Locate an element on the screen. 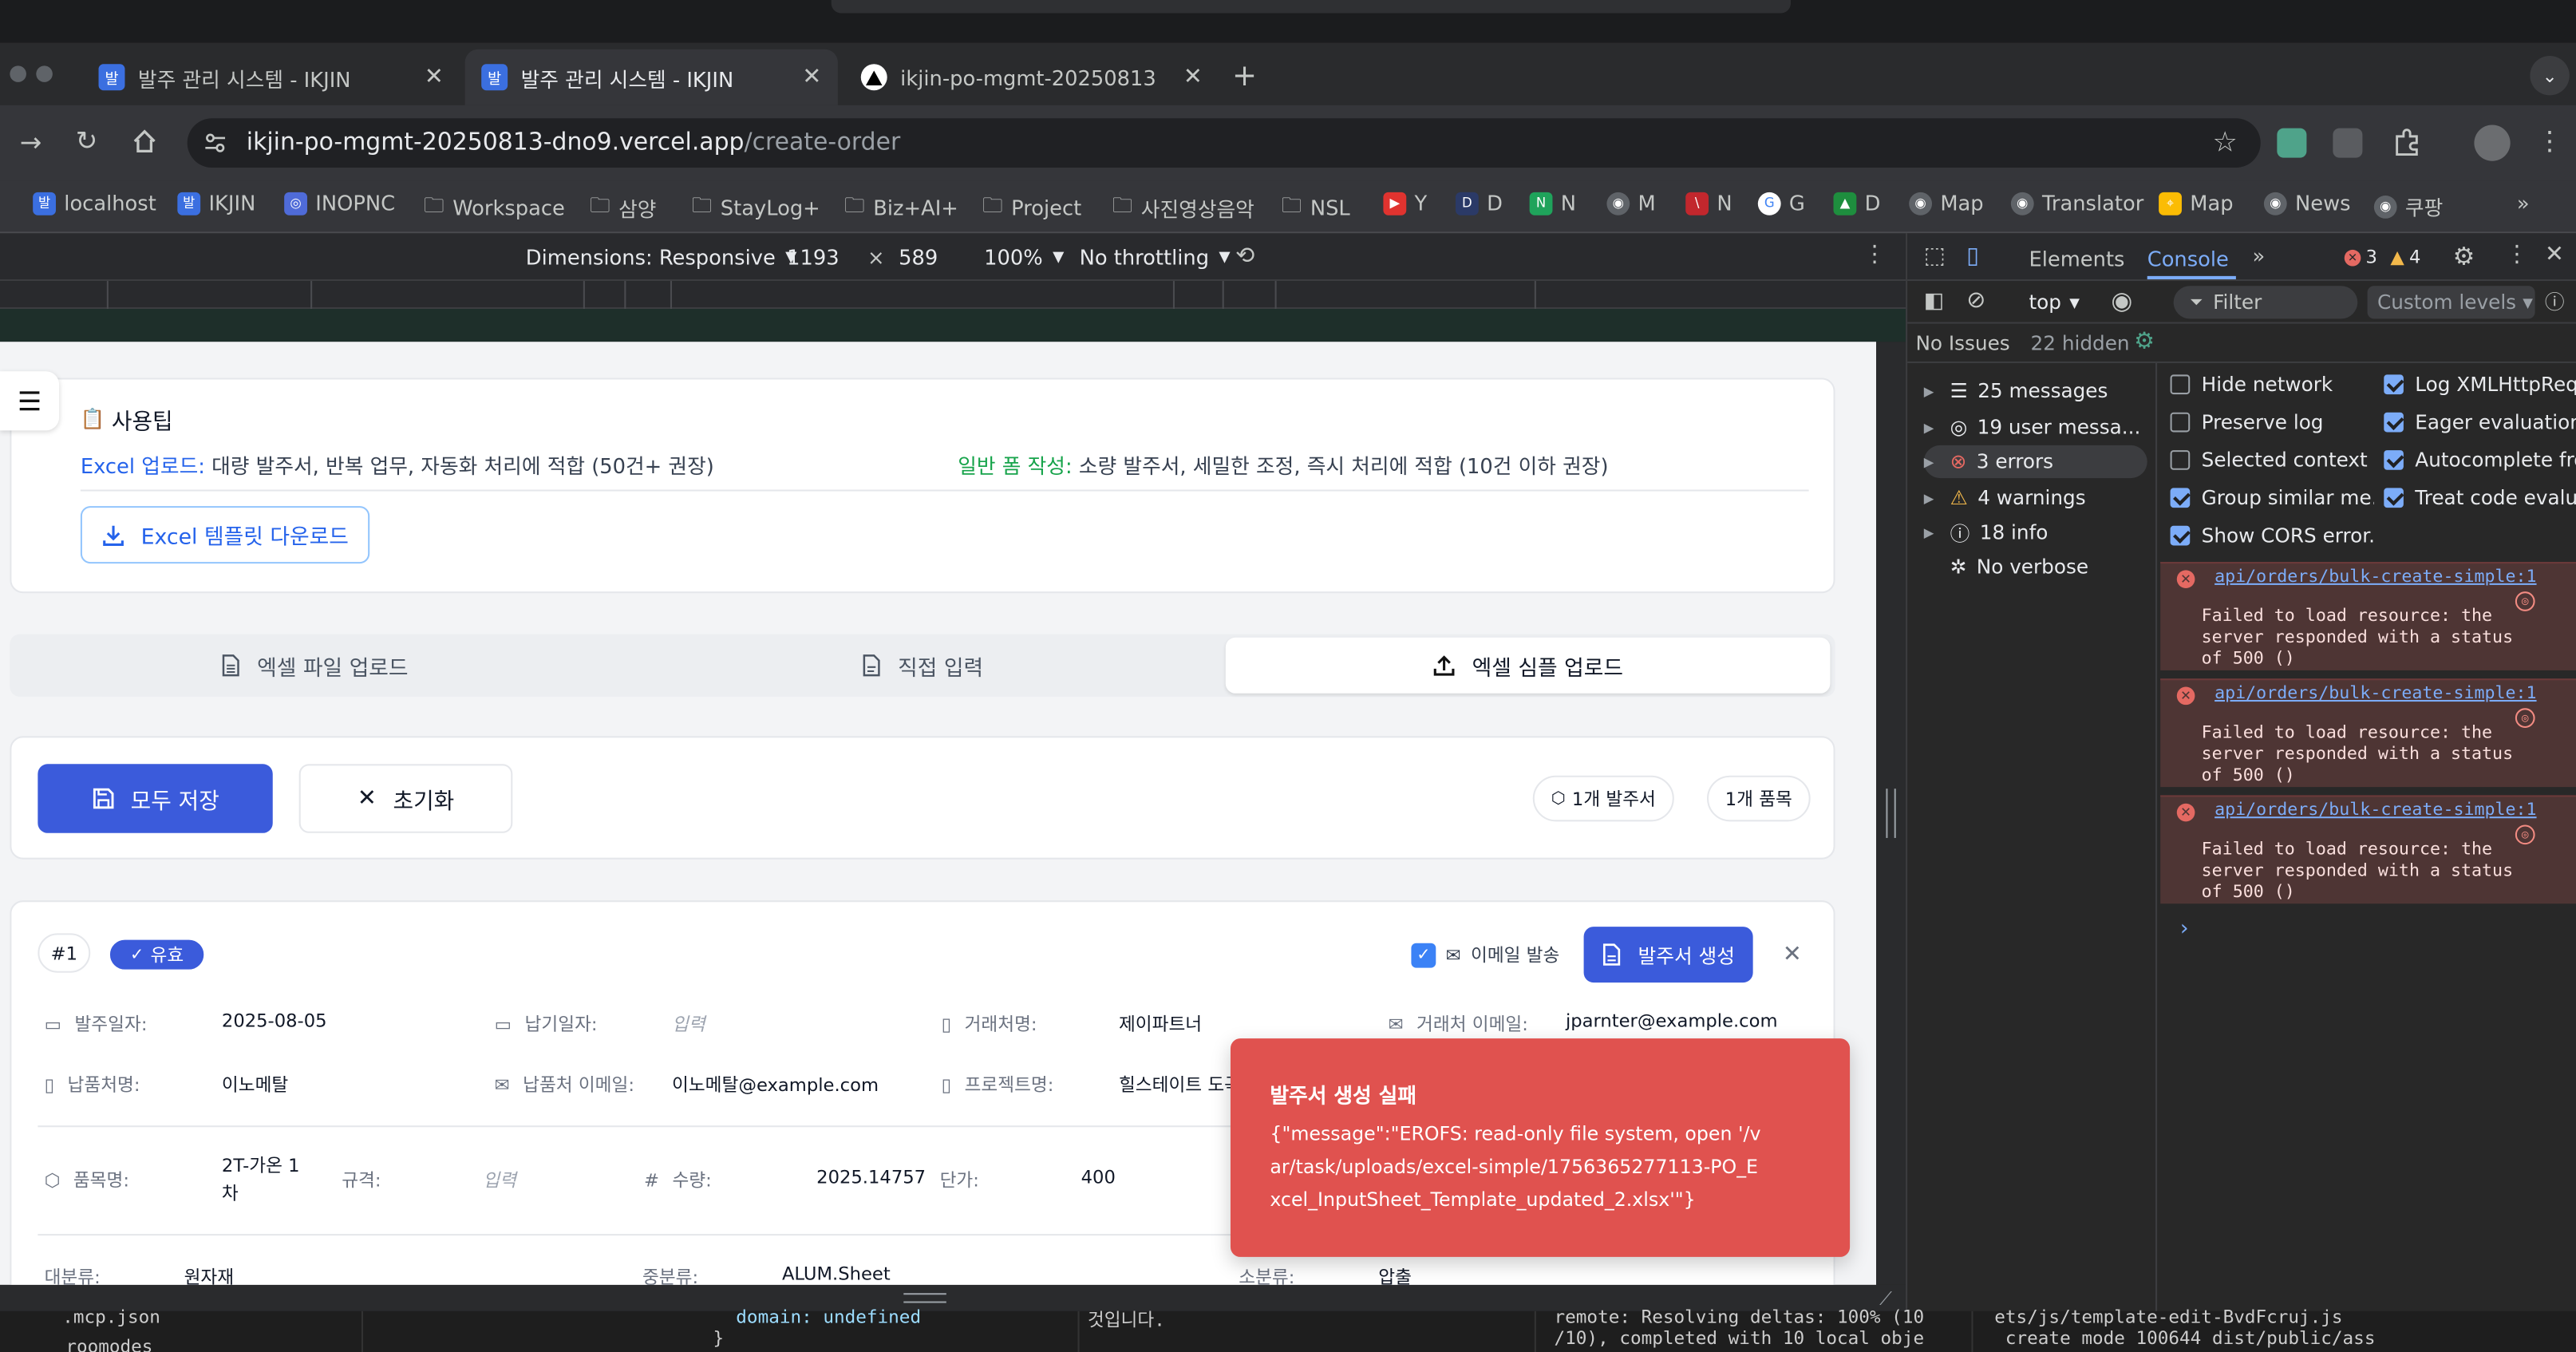  setting-hide-network: Hide network is located at coordinates (2272, 384).